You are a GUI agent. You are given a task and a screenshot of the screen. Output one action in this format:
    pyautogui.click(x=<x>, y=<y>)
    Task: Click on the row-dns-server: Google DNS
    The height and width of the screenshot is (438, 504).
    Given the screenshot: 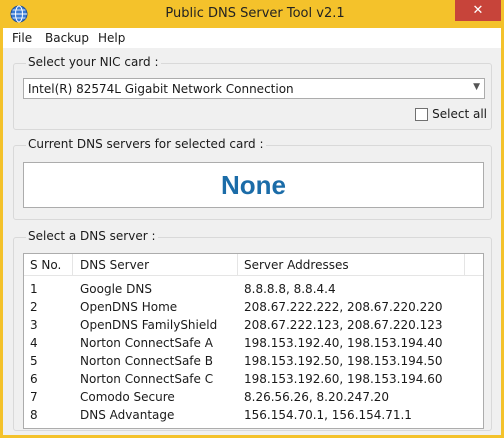 What is the action you would take?
    pyautogui.click(x=116, y=289)
    